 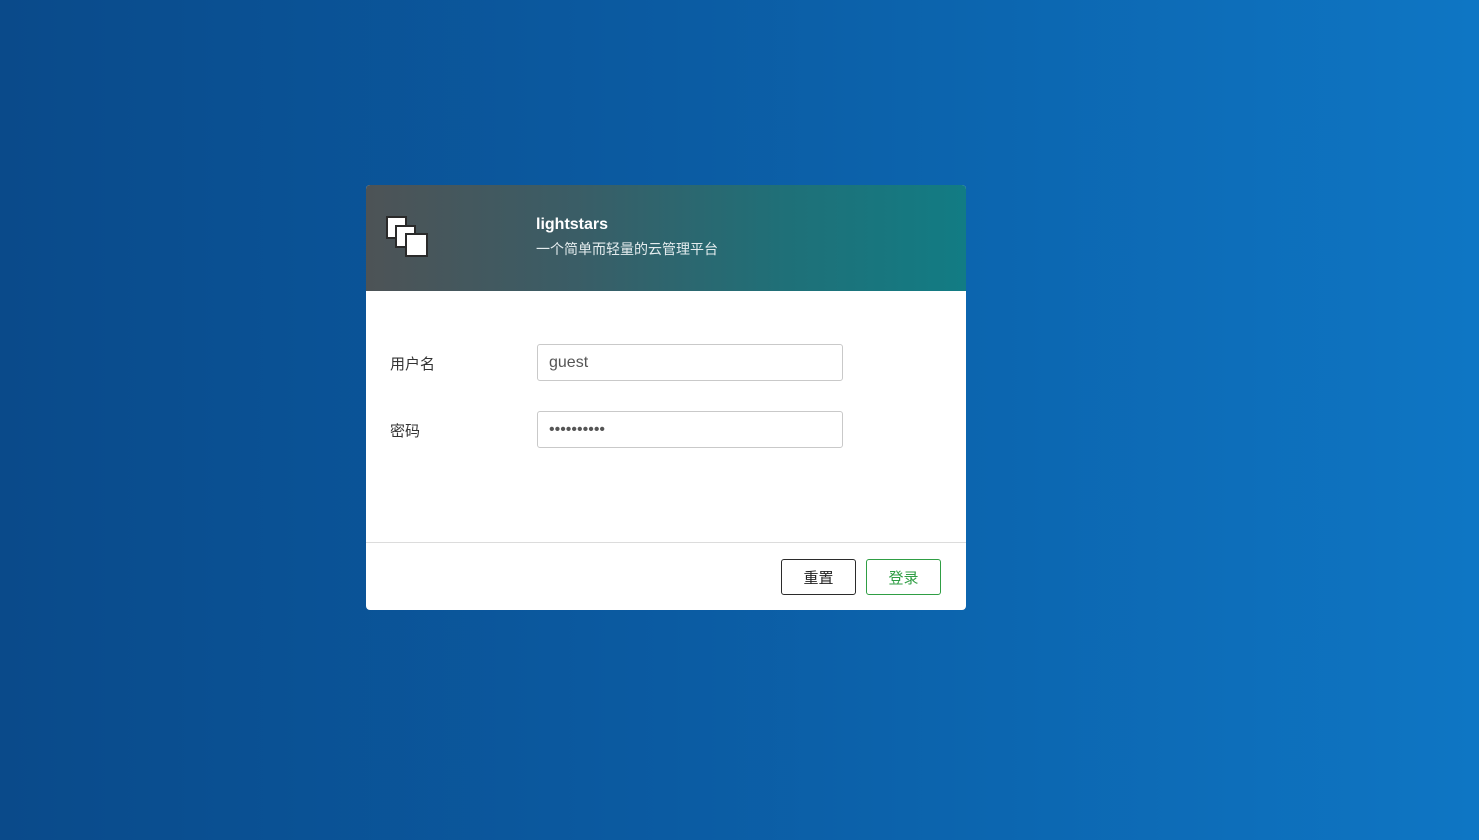 What do you see at coordinates (413, 364) in the screenshot?
I see `username-label: 用户名` at bounding box center [413, 364].